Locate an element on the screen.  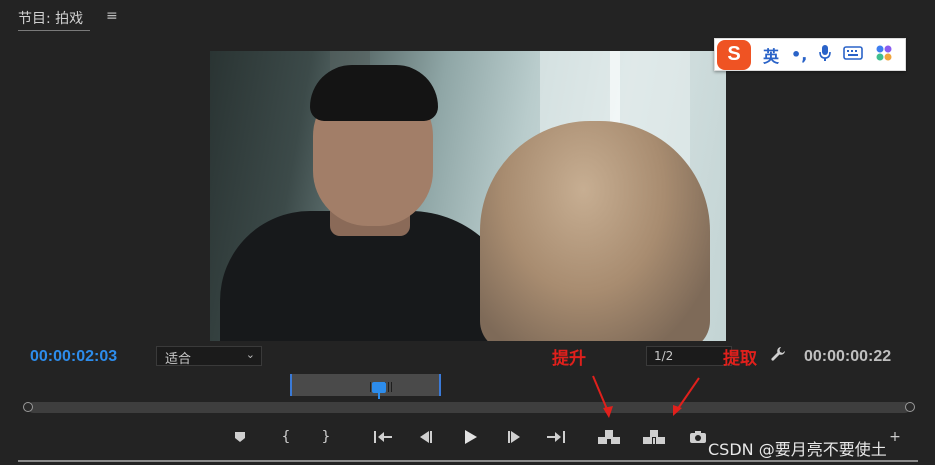
panel-title-underline is located at coordinates (54, 30).